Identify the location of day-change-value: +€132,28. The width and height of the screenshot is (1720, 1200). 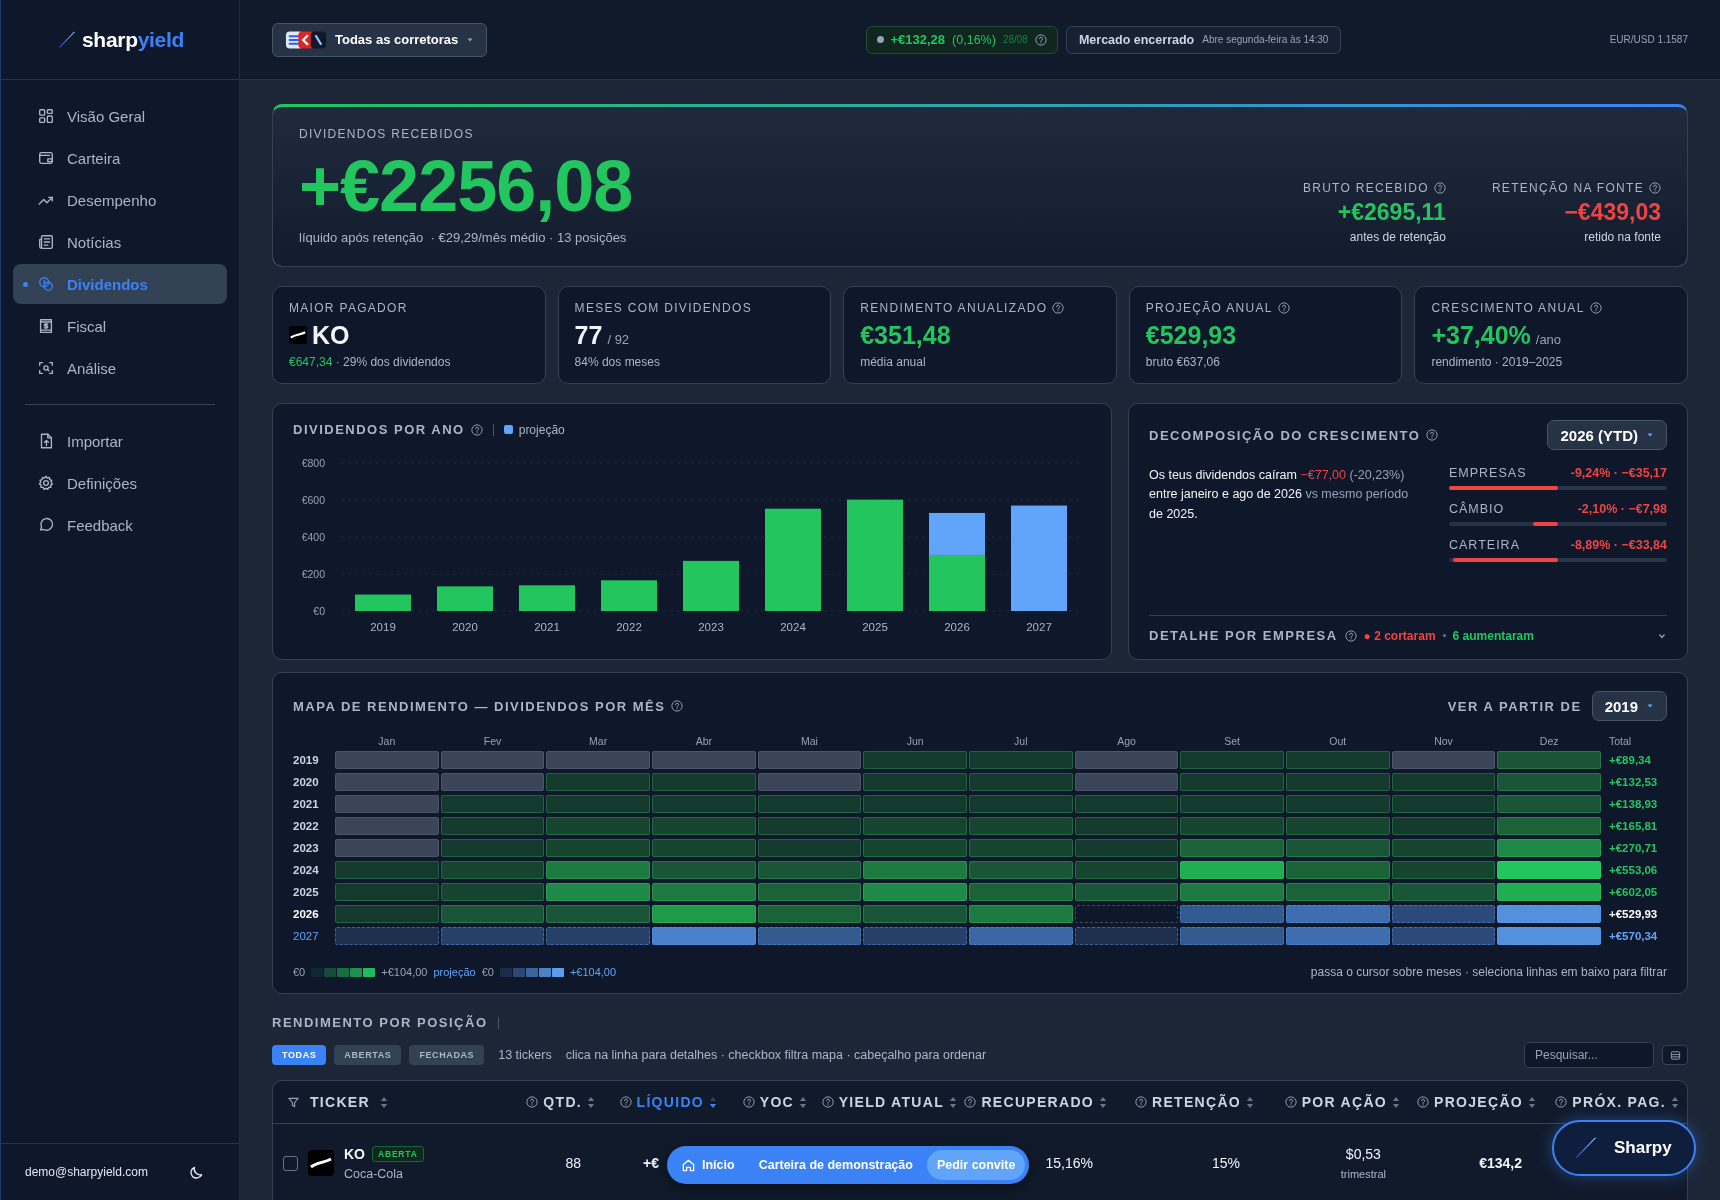
(918, 39).